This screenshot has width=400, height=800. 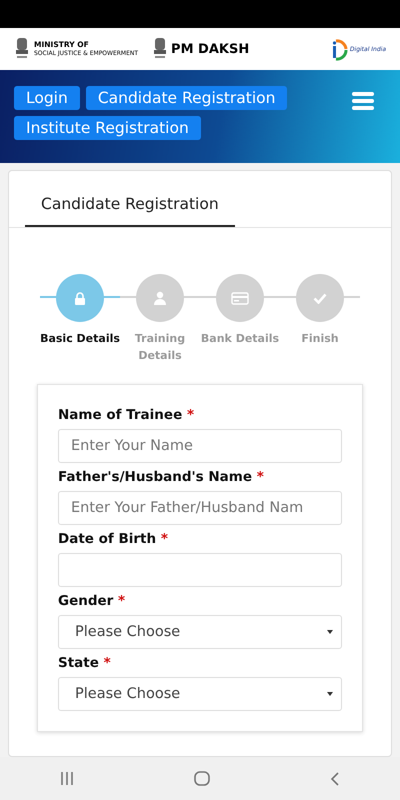 I want to click on step-label: Bank Details, so click(x=240, y=339).